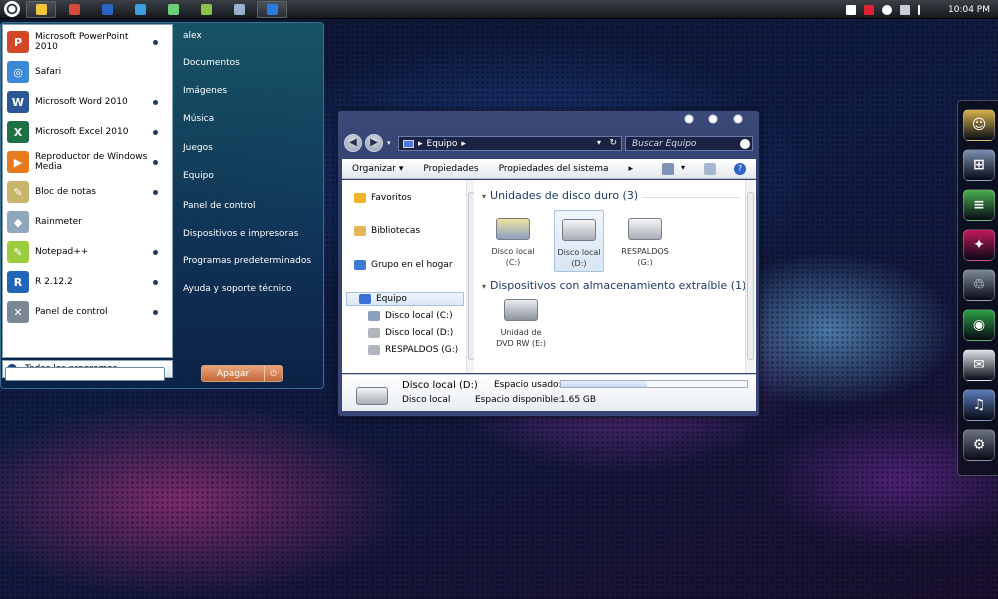 This screenshot has width=998, height=599. What do you see at coordinates (242, 373) in the screenshot?
I see `shutdown-button: Apagar ⏻` at bounding box center [242, 373].